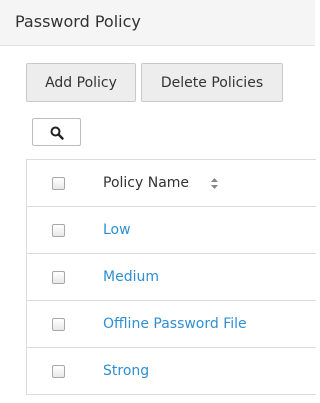 This screenshot has height=403, width=320. What do you see at coordinates (171, 371) in the screenshot?
I see `table-row: Strong` at bounding box center [171, 371].